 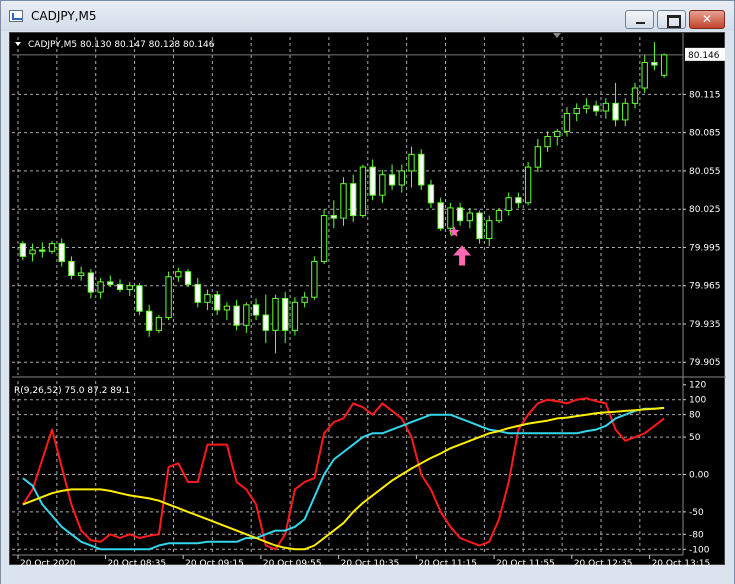 What do you see at coordinates (16, 16) in the screenshot?
I see `chart-window-icon` at bounding box center [16, 16].